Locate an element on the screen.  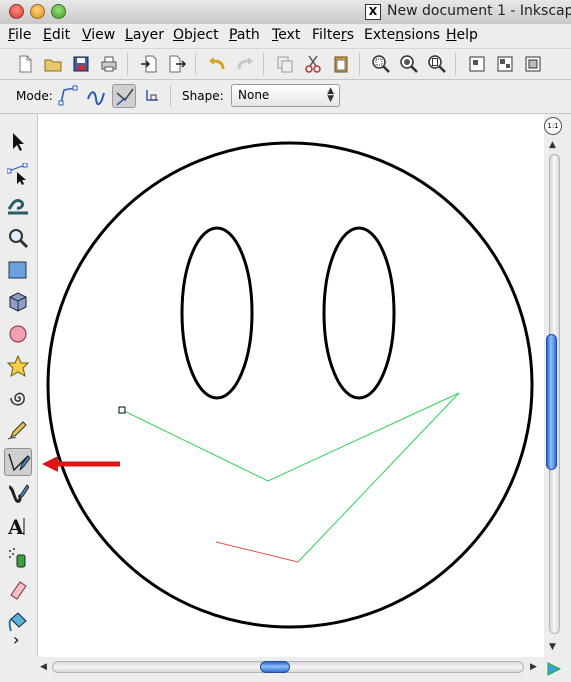
path-start-node is located at coordinates (122, 410).